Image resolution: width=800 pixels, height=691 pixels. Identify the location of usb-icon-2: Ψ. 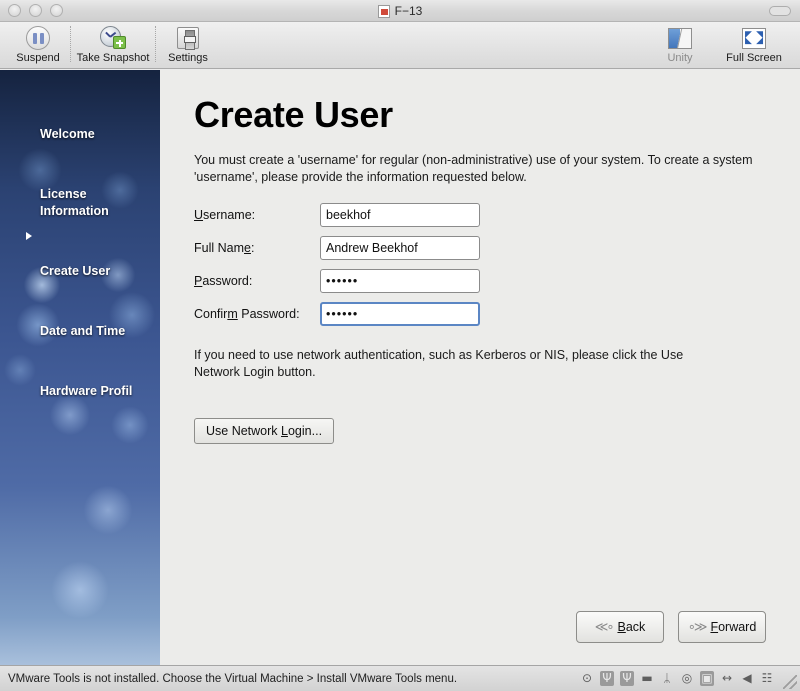
(627, 678).